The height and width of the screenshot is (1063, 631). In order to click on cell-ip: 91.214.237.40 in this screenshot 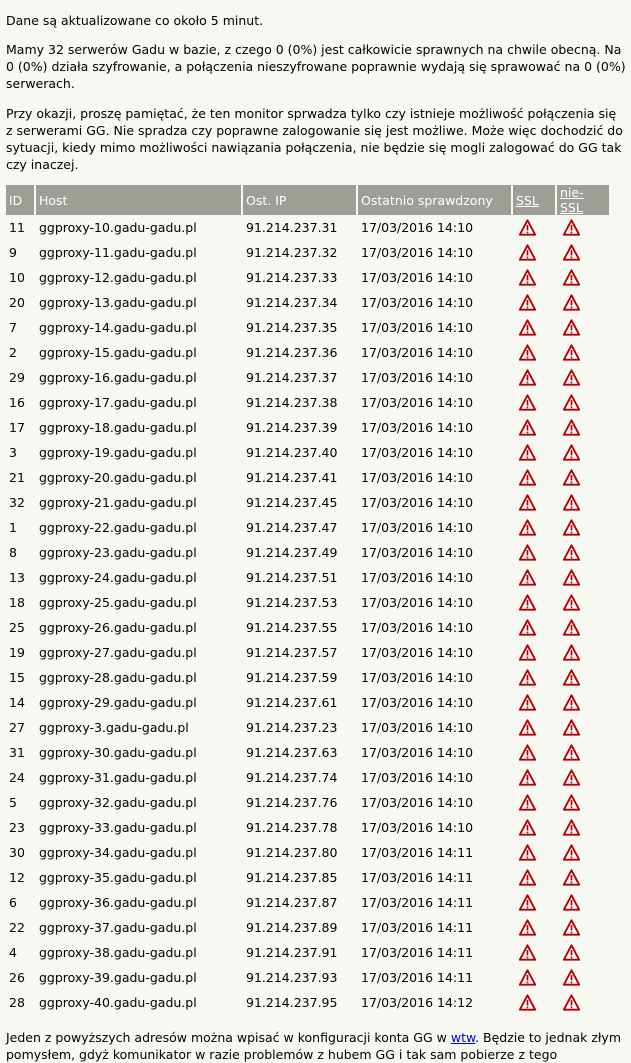, I will do `click(292, 452)`.